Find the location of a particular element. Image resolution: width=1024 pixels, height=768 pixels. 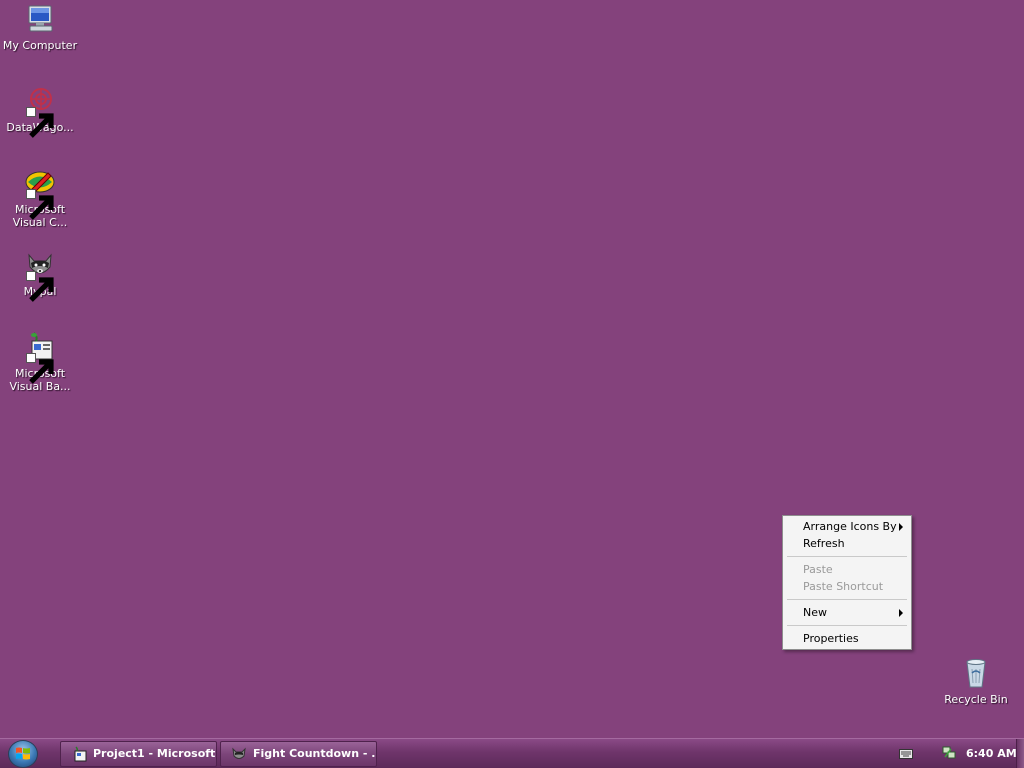

menu-item-label: Properties is located at coordinates (831, 638).